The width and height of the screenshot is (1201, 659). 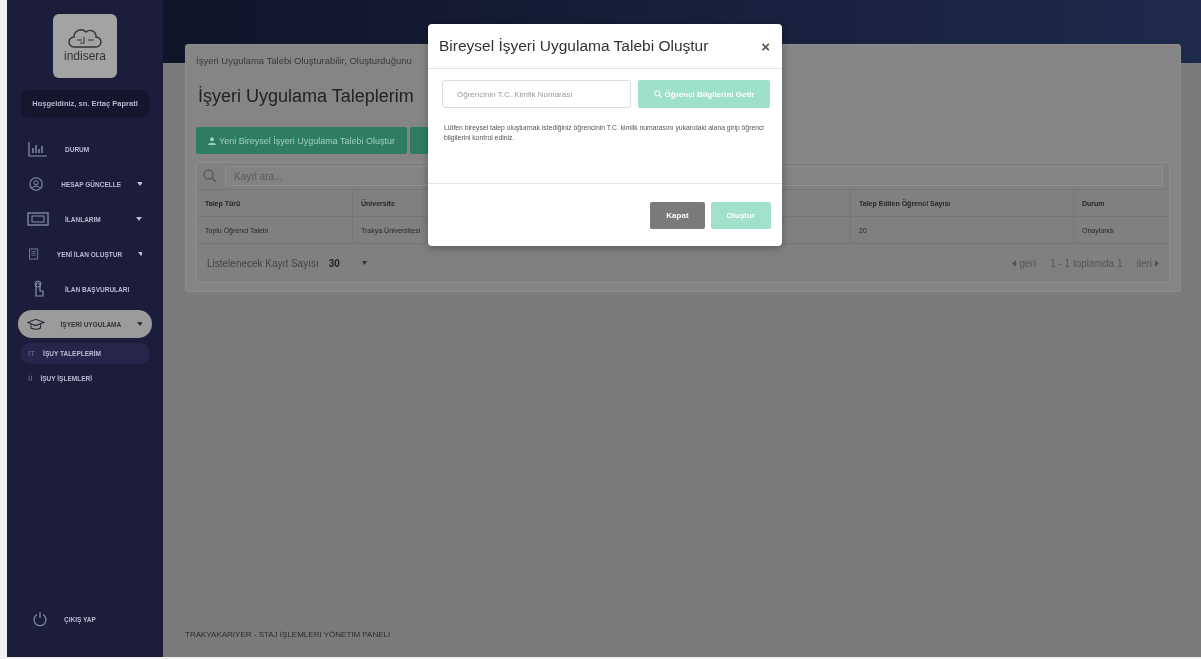 I want to click on bar-chart-icon, so click(x=38, y=149).